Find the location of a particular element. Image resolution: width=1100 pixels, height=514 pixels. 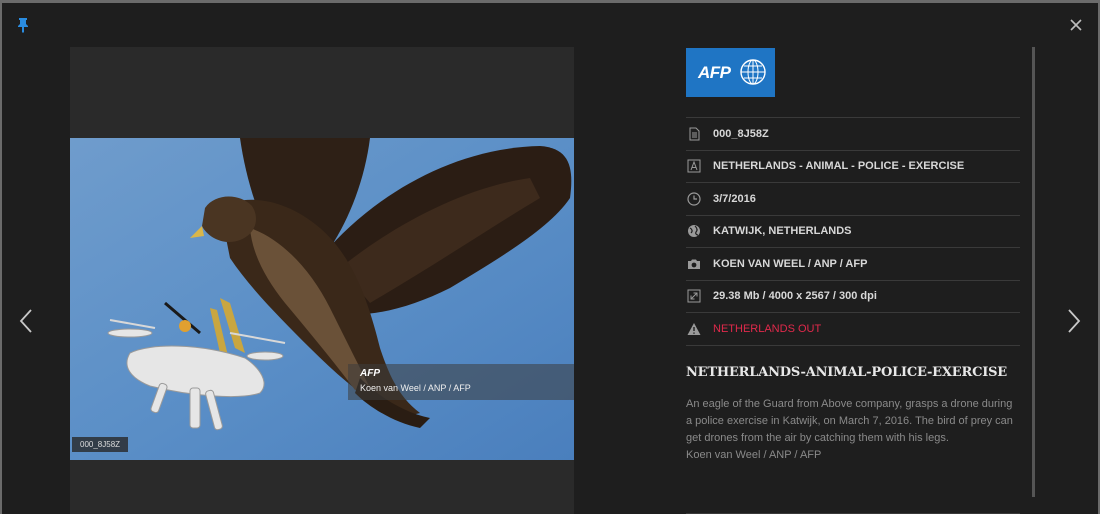

camera-icon is located at coordinates (694, 264).